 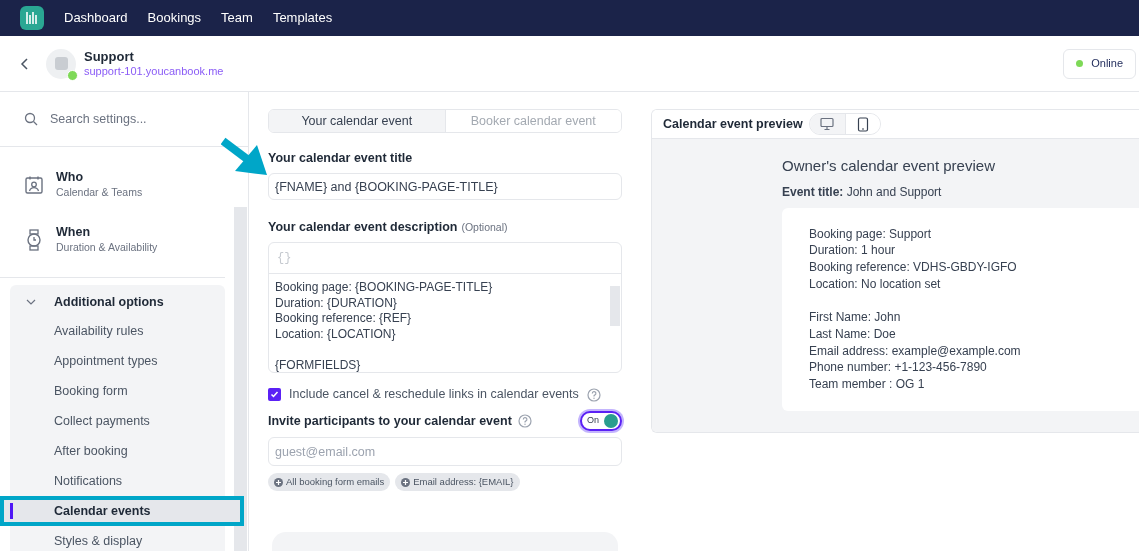 What do you see at coordinates (853, 334) in the screenshot?
I see `description-line: Last Name: Doe` at bounding box center [853, 334].